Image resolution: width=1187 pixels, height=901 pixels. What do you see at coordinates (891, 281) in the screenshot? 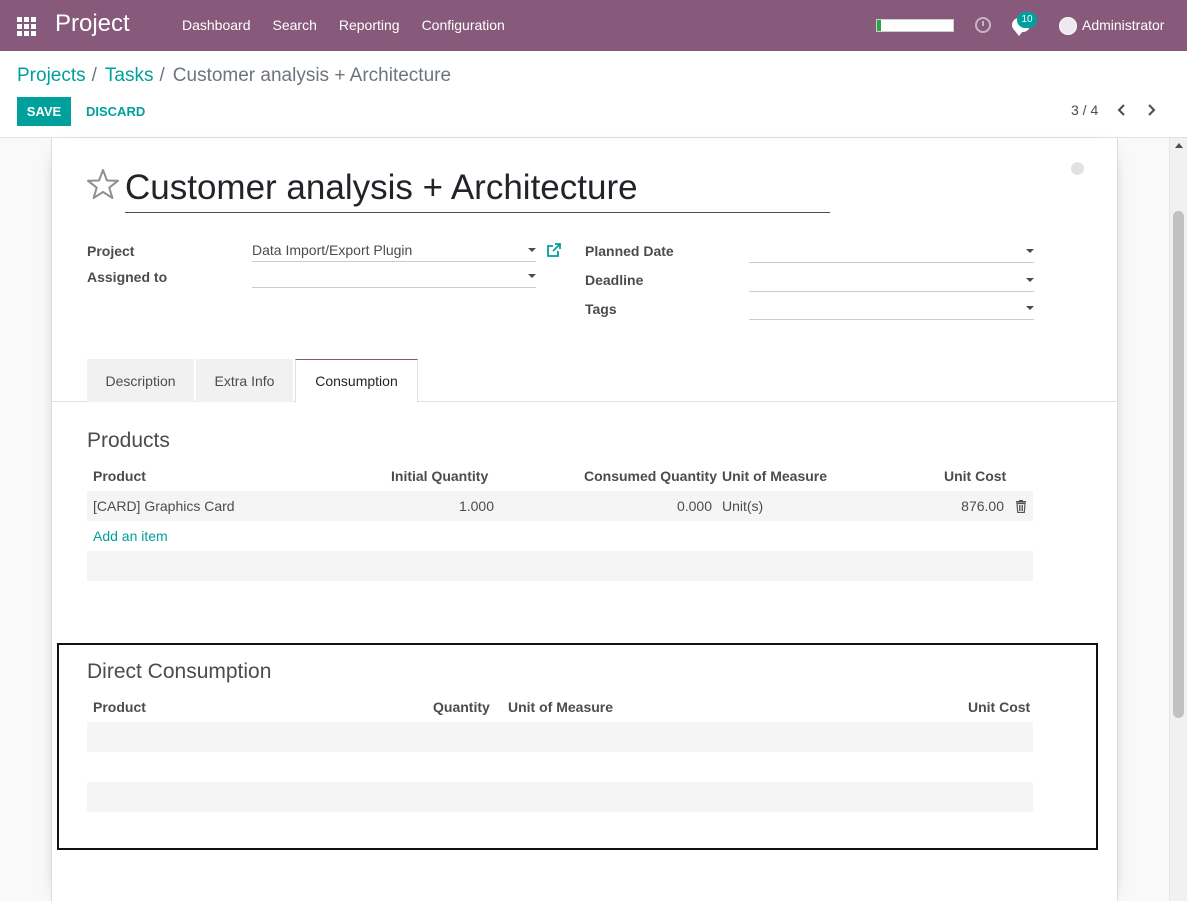
I see `deadline-field` at bounding box center [891, 281].